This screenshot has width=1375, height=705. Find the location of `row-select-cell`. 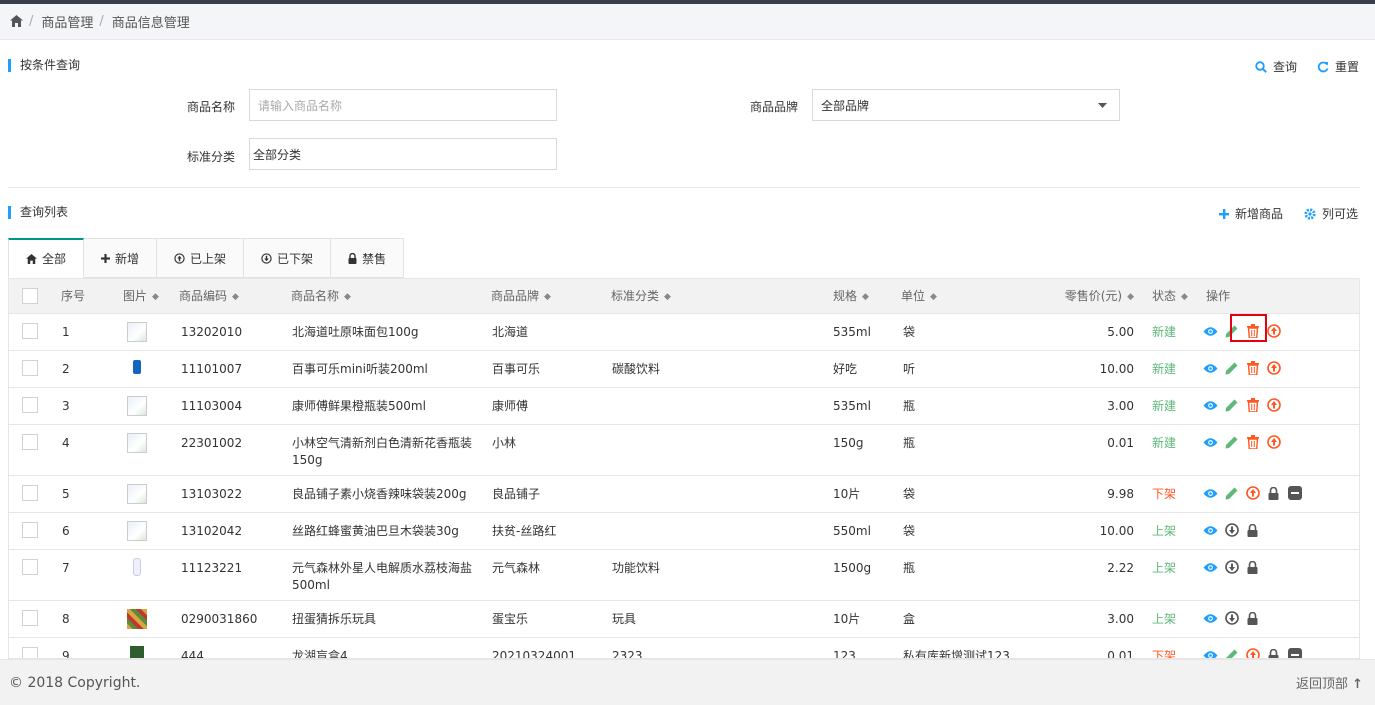

row-select-cell is located at coordinates (35, 450).